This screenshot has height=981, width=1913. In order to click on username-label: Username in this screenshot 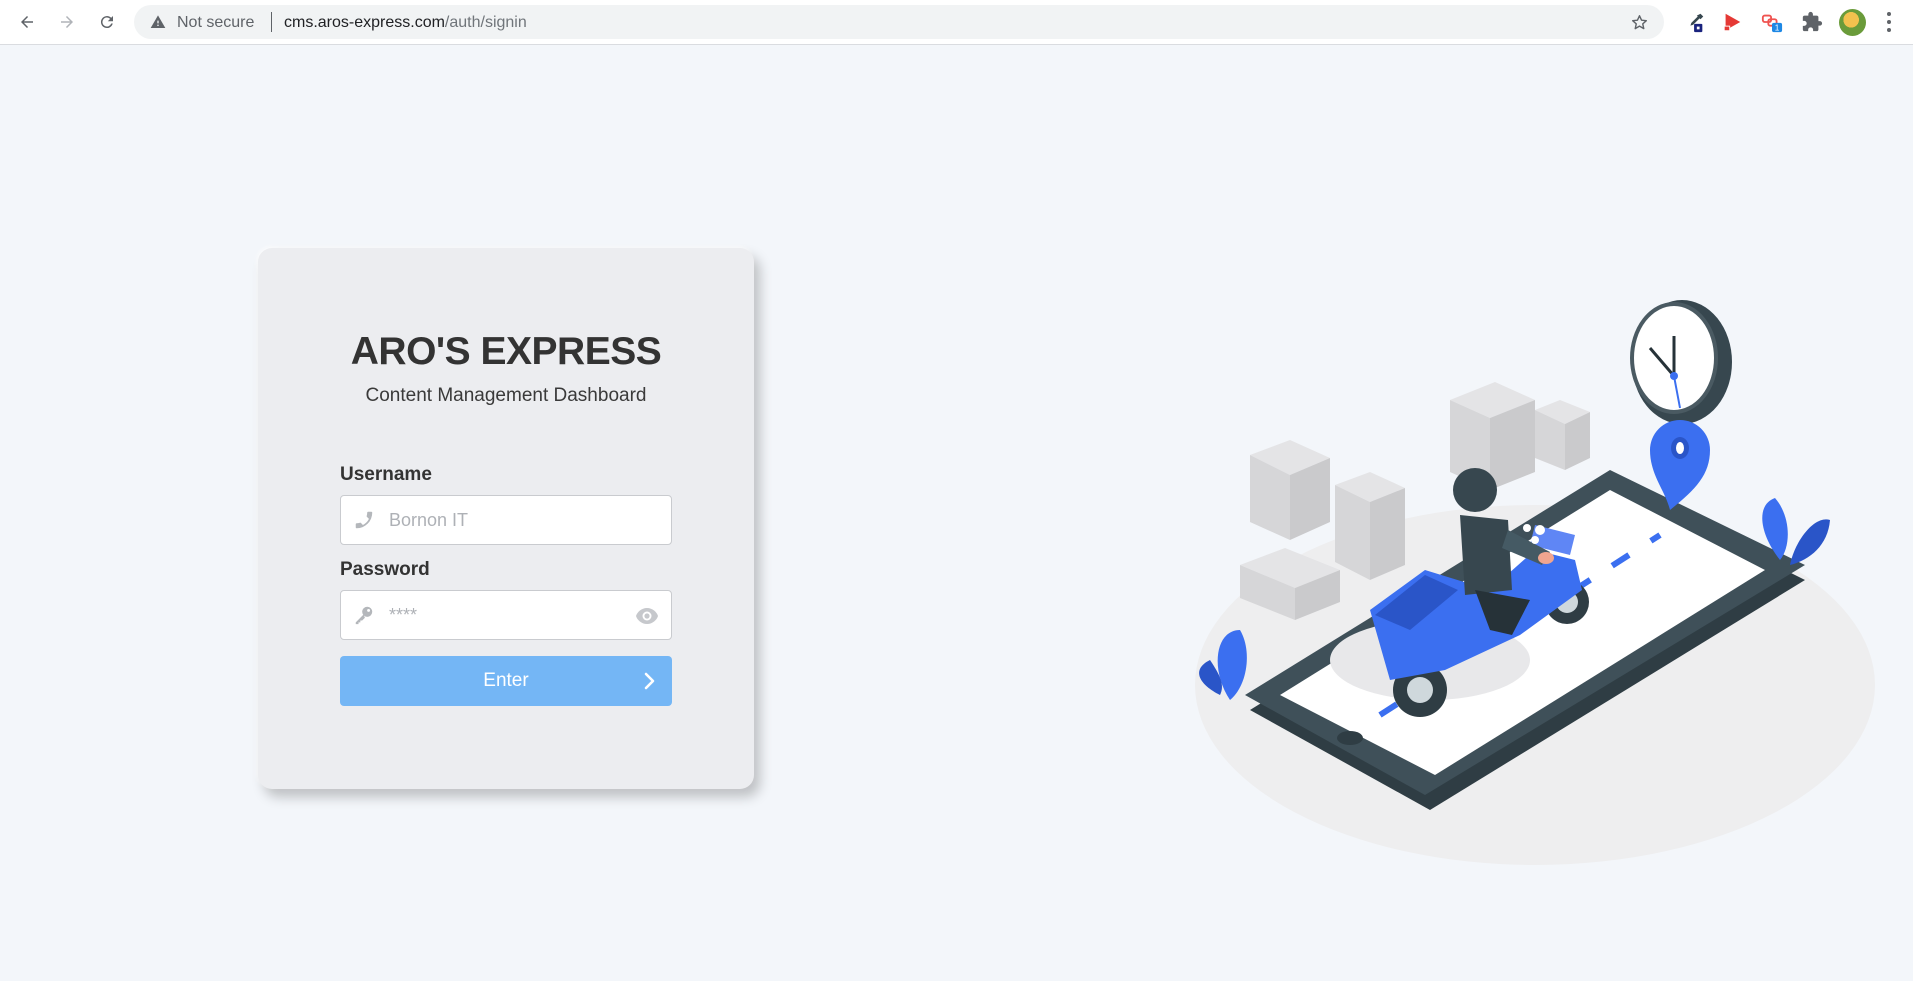, I will do `click(386, 474)`.